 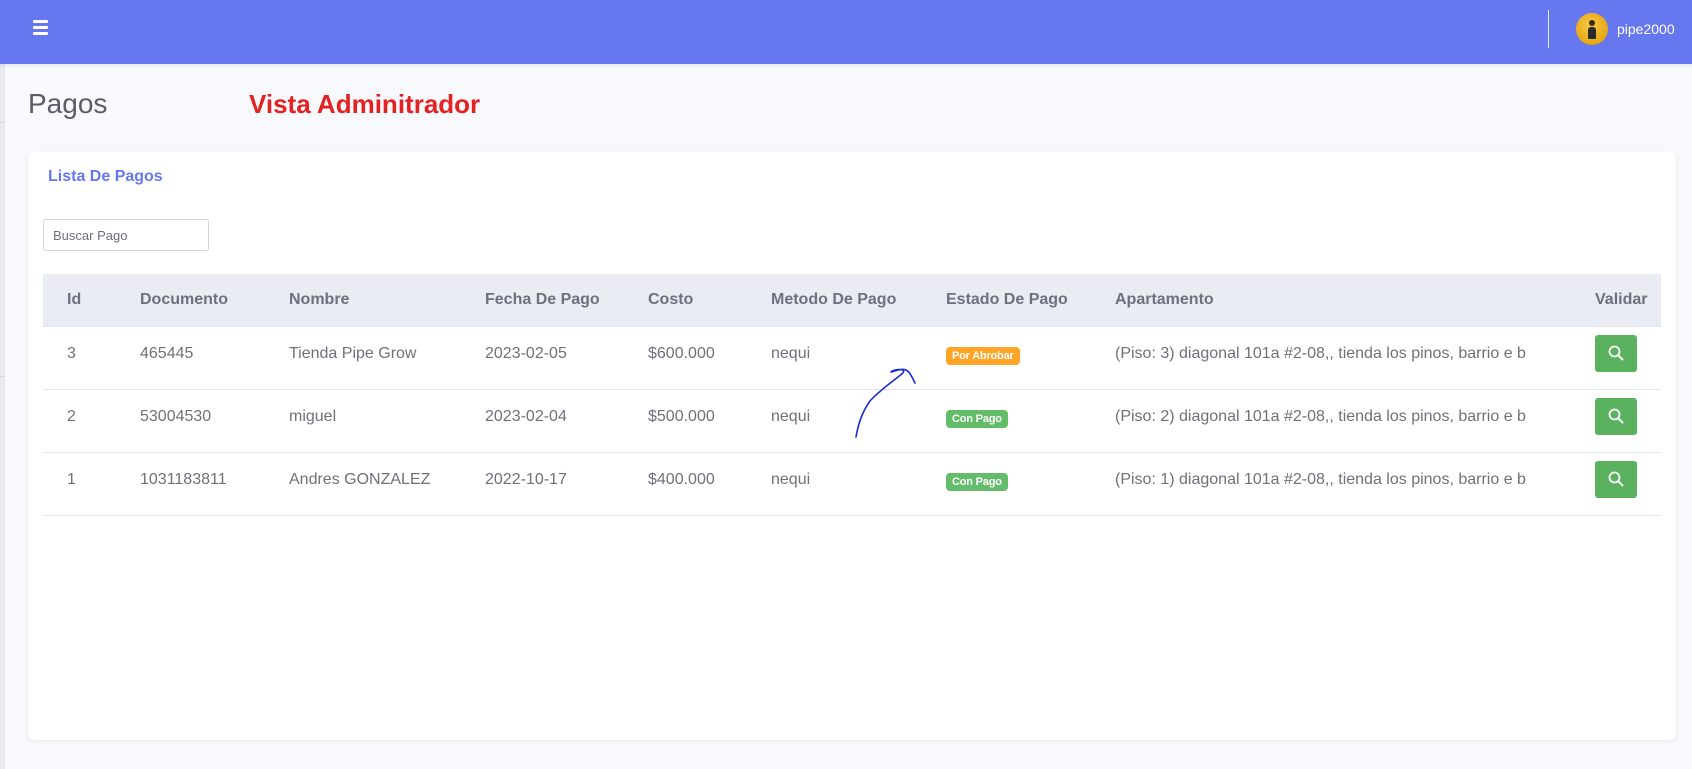 I want to click on cell-nombre: miguel, so click(x=313, y=416).